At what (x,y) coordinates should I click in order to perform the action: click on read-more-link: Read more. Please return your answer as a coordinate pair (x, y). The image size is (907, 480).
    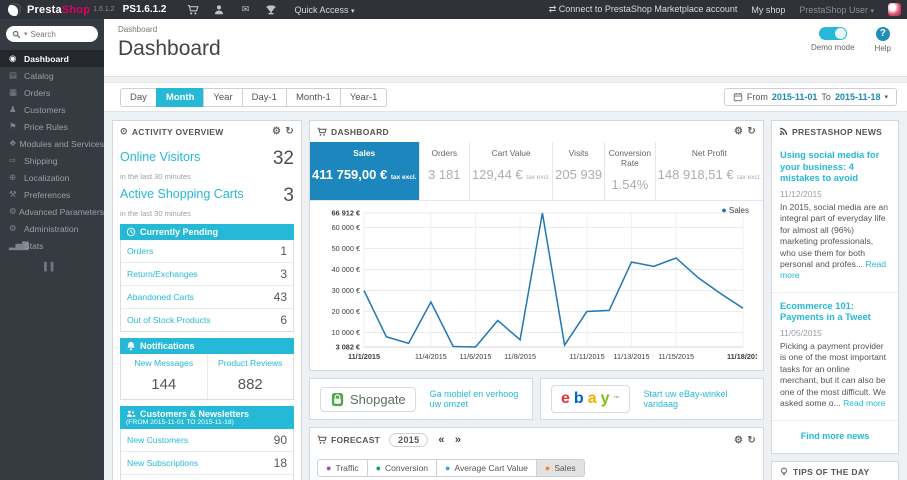
    Looking at the image, I should click on (864, 403).